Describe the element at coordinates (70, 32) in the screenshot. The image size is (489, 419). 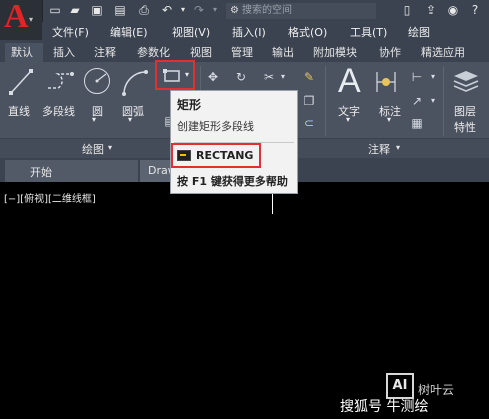
I see `menu-file: 文件(F)` at that location.